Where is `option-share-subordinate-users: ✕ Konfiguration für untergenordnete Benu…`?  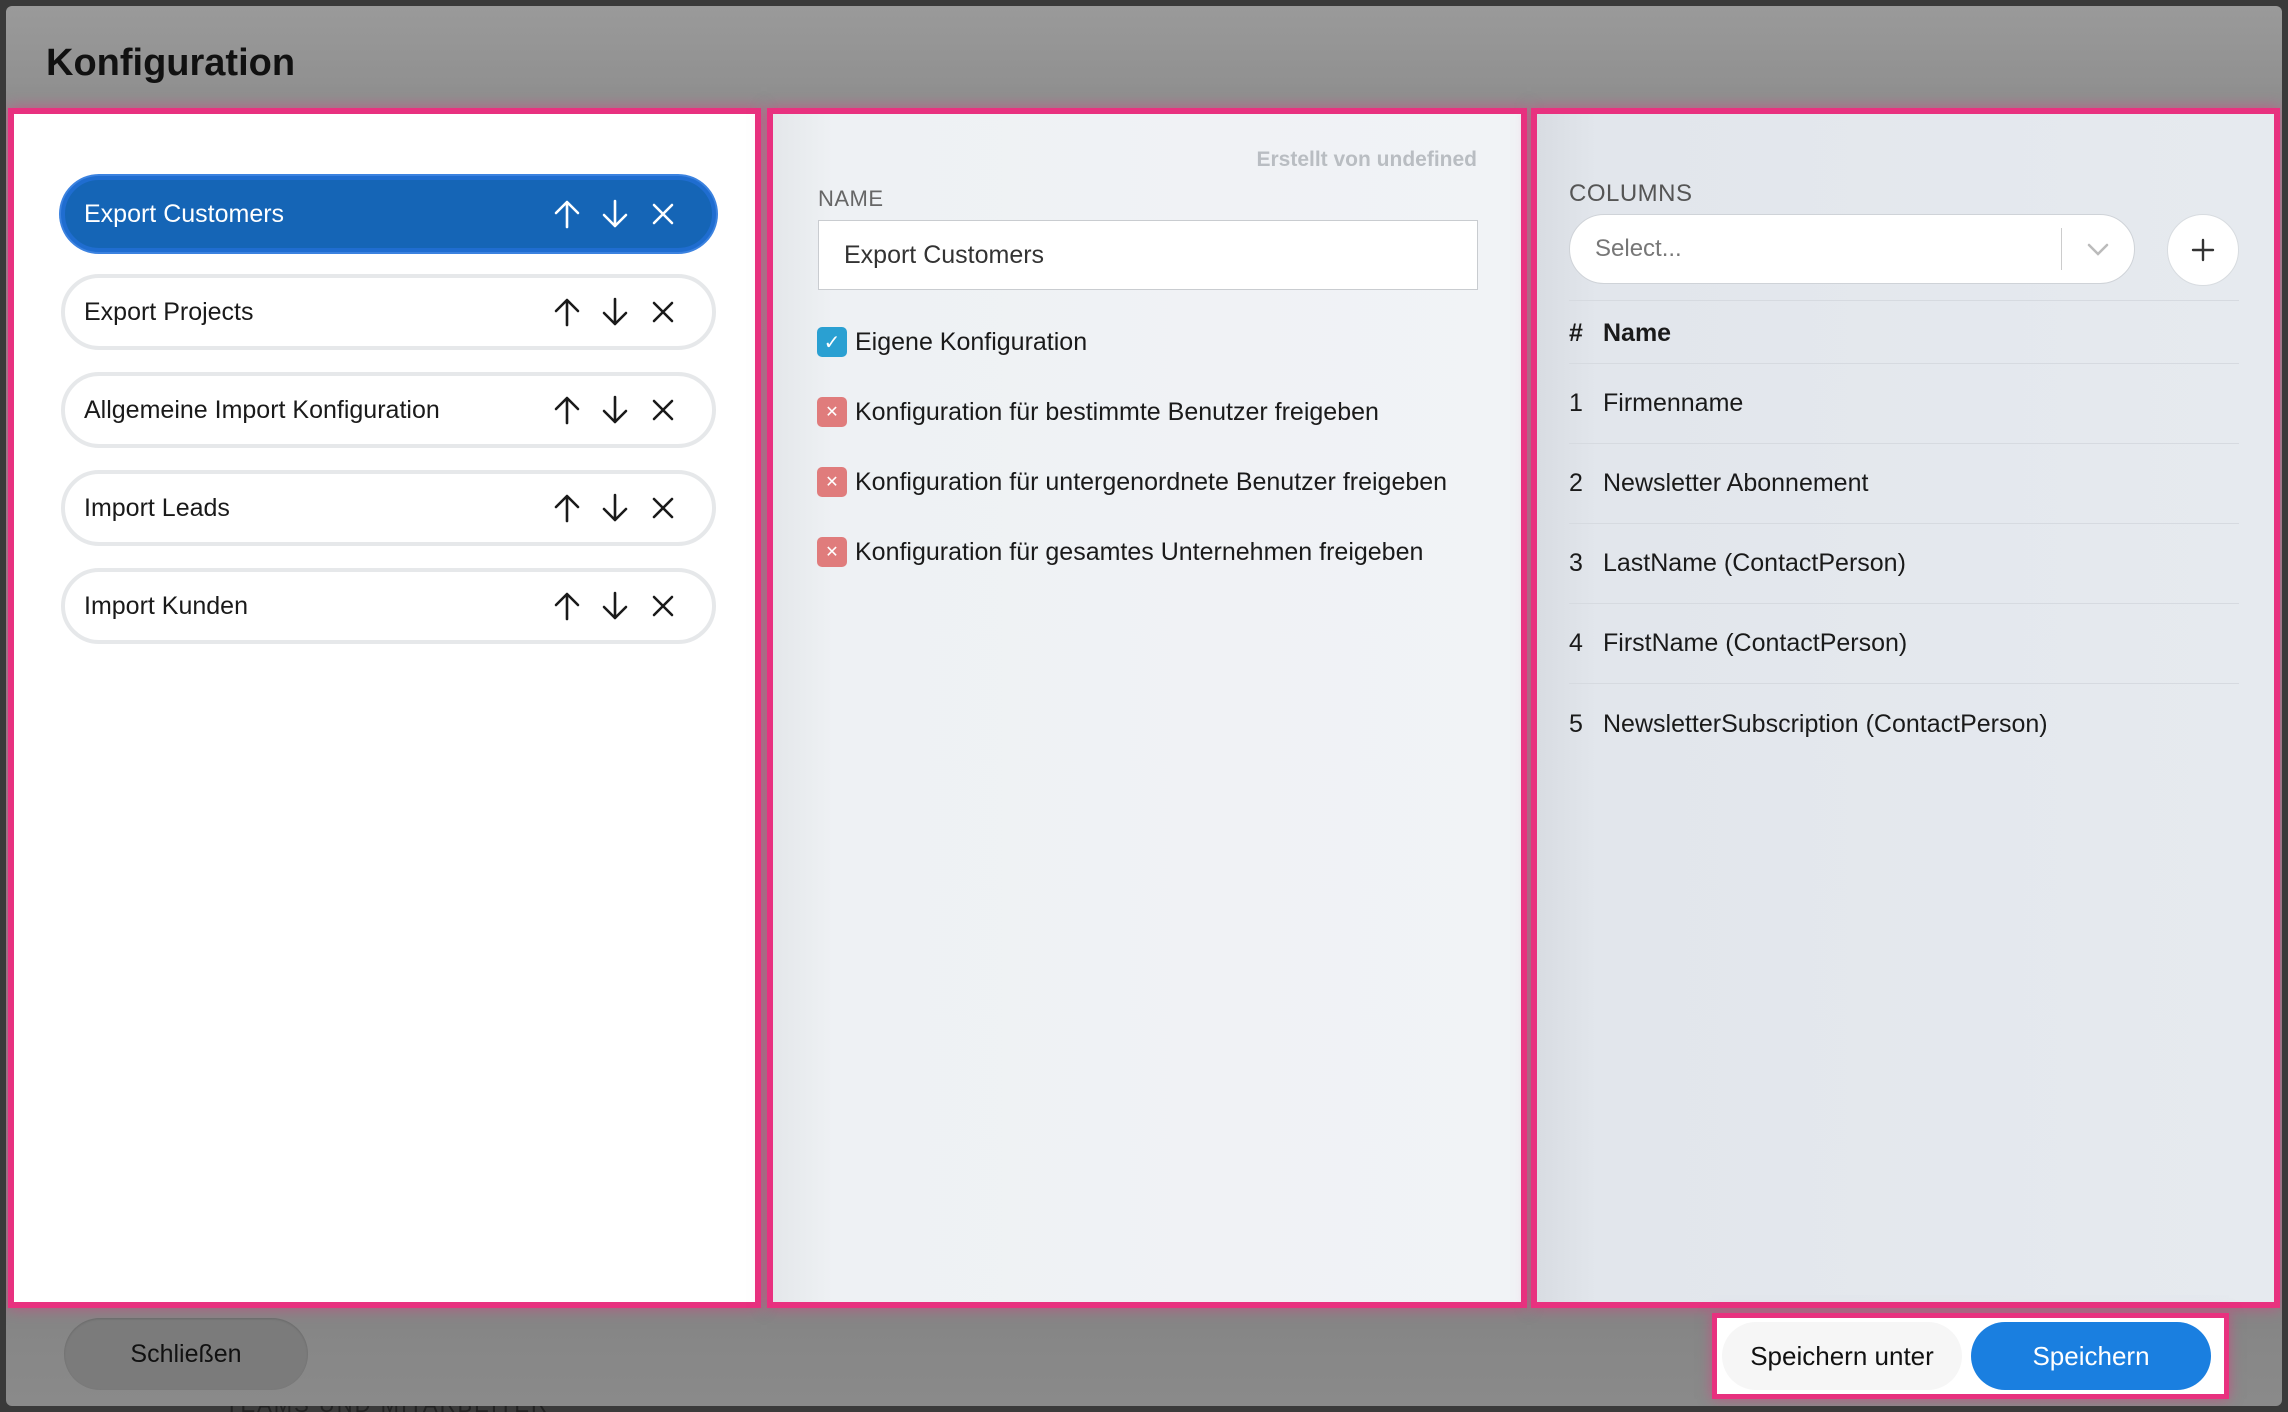 option-share-subordinate-users: ✕ Konfiguration für untergenordnete Benu… is located at coordinates (1132, 482).